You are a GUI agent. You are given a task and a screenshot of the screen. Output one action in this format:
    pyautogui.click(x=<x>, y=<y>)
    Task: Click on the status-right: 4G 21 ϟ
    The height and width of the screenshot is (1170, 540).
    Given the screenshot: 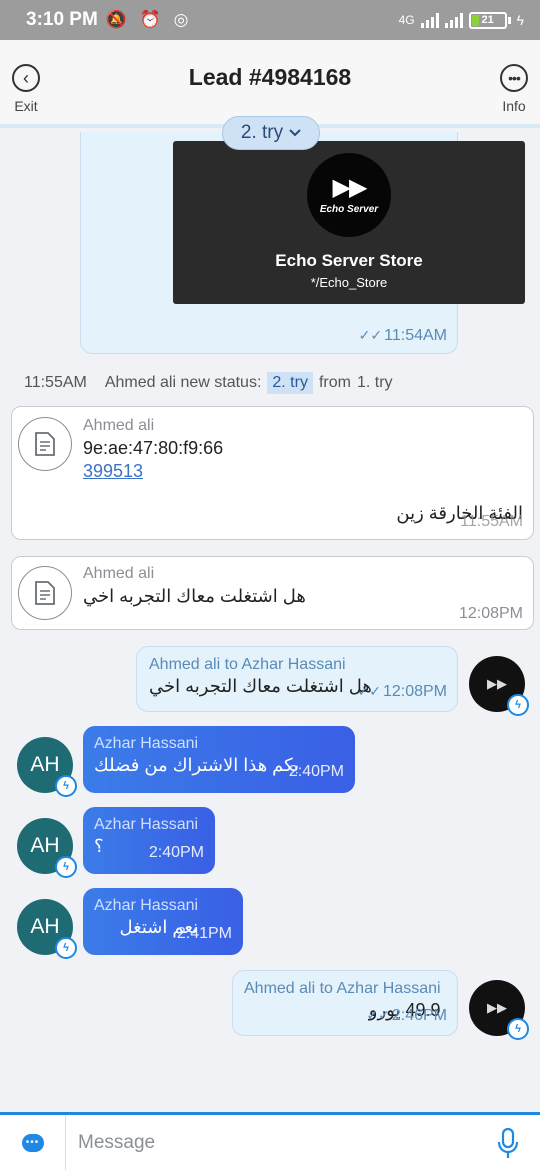 What is the action you would take?
    pyautogui.click(x=461, y=20)
    